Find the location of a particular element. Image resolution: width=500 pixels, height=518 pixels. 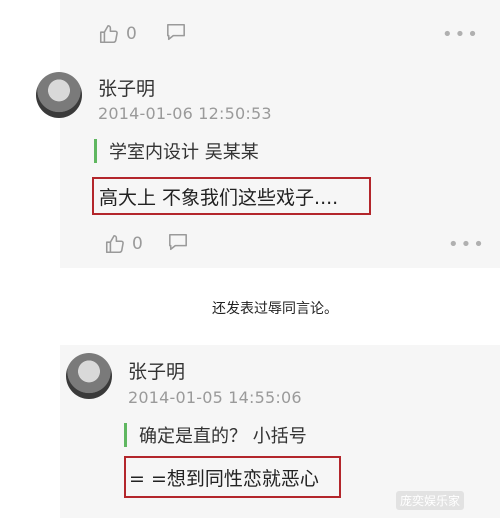

quoted-text: 学室内设计 吴某某 is located at coordinates (176, 151).